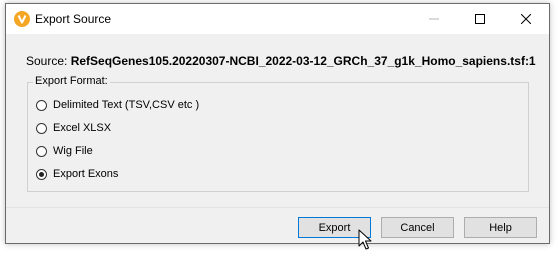 The image size is (557, 261). I want to click on close-button, so click(526, 19).